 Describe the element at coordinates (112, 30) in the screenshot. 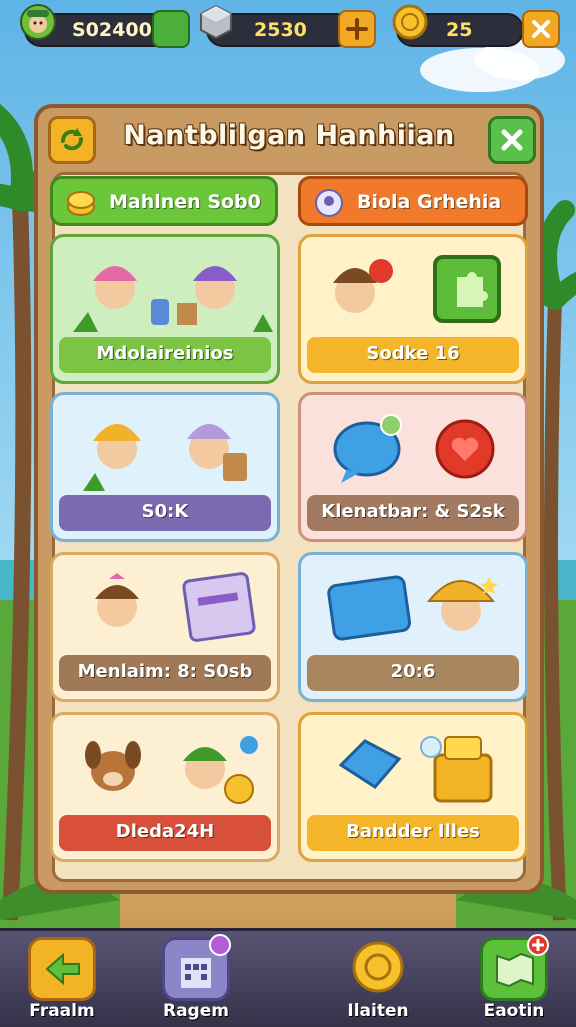

I see `currency-1-value: S02400` at that location.